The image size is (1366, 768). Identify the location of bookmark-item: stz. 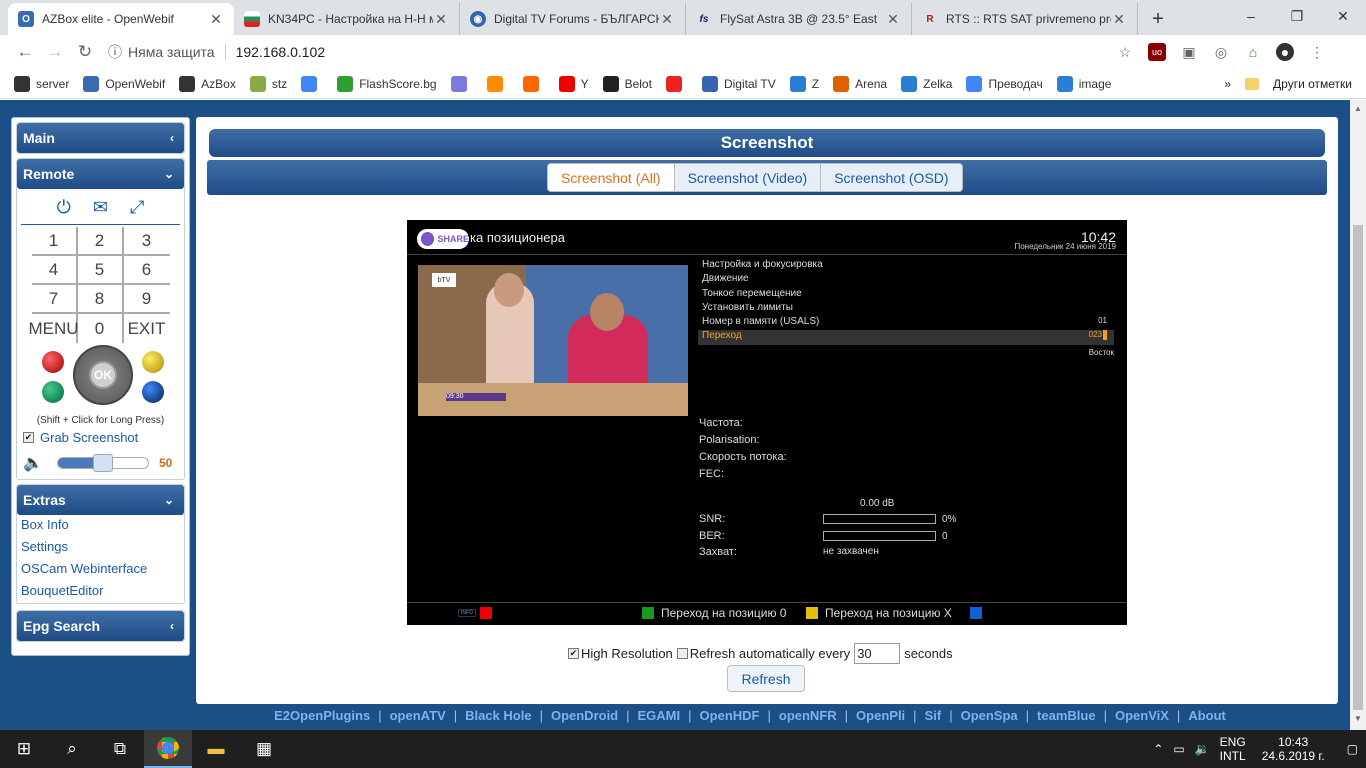
(268, 83).